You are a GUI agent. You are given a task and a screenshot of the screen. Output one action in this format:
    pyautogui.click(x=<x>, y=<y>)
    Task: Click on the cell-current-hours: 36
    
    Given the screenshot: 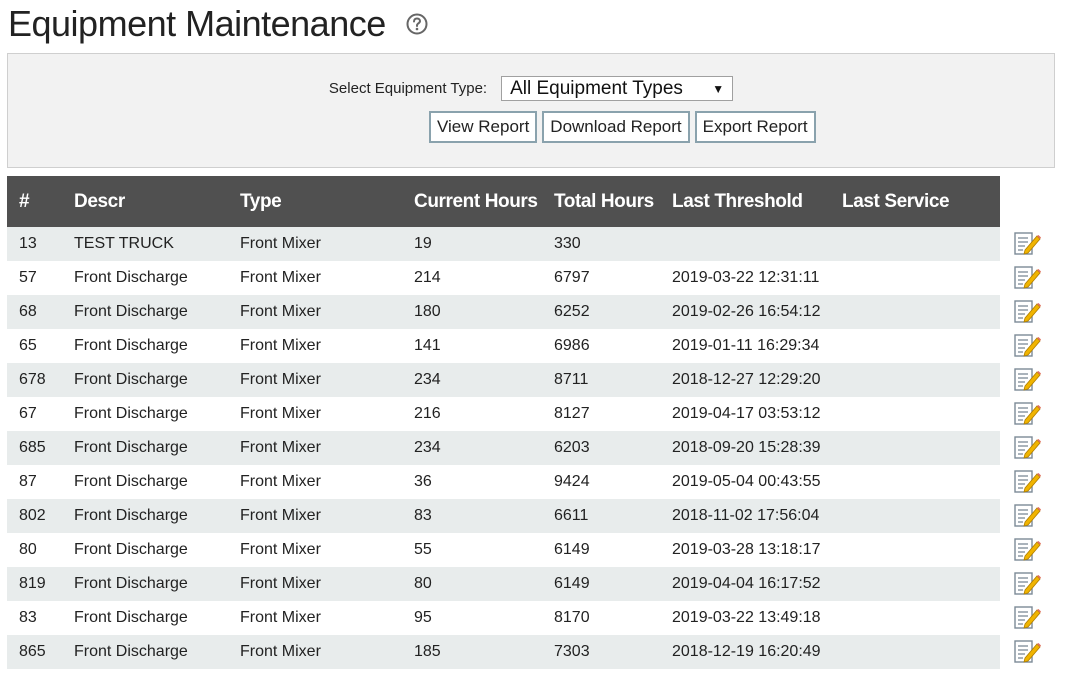 What is the action you would take?
    pyautogui.click(x=472, y=482)
    